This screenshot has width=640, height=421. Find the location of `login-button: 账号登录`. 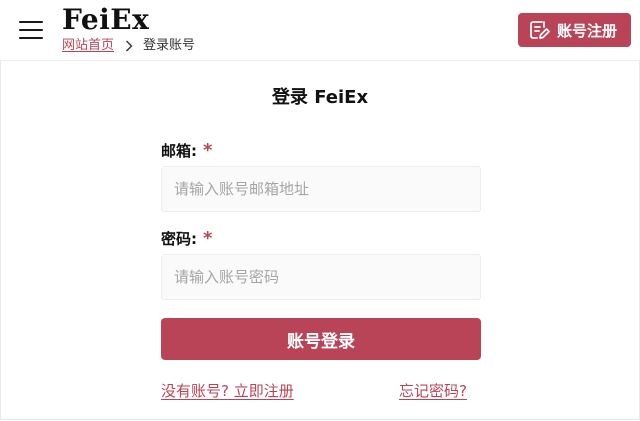

login-button: 账号登录 is located at coordinates (321, 339).